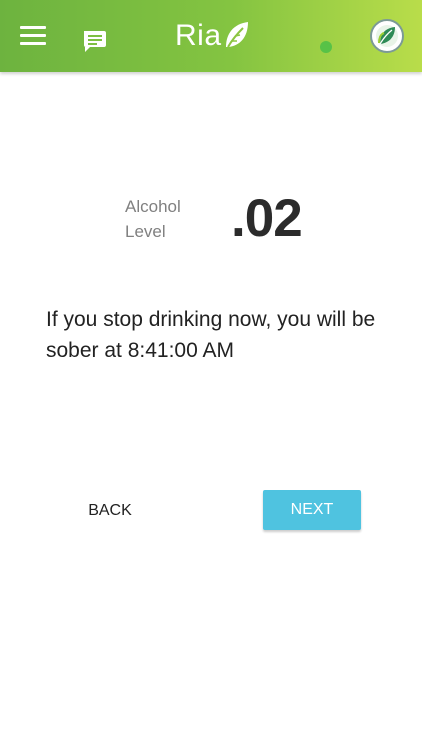 This screenshot has height=750, width=422. I want to click on online-status-dot, so click(326, 47).